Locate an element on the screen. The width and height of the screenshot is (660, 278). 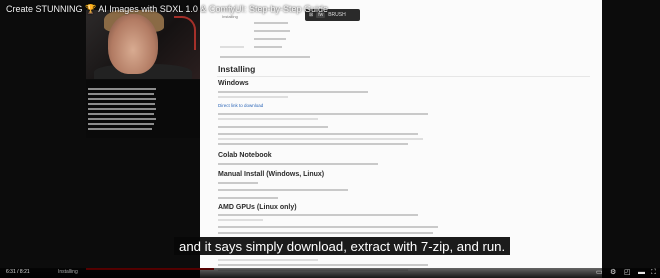
toolbar-right-label: BRUSH is located at coordinates (337, 15).